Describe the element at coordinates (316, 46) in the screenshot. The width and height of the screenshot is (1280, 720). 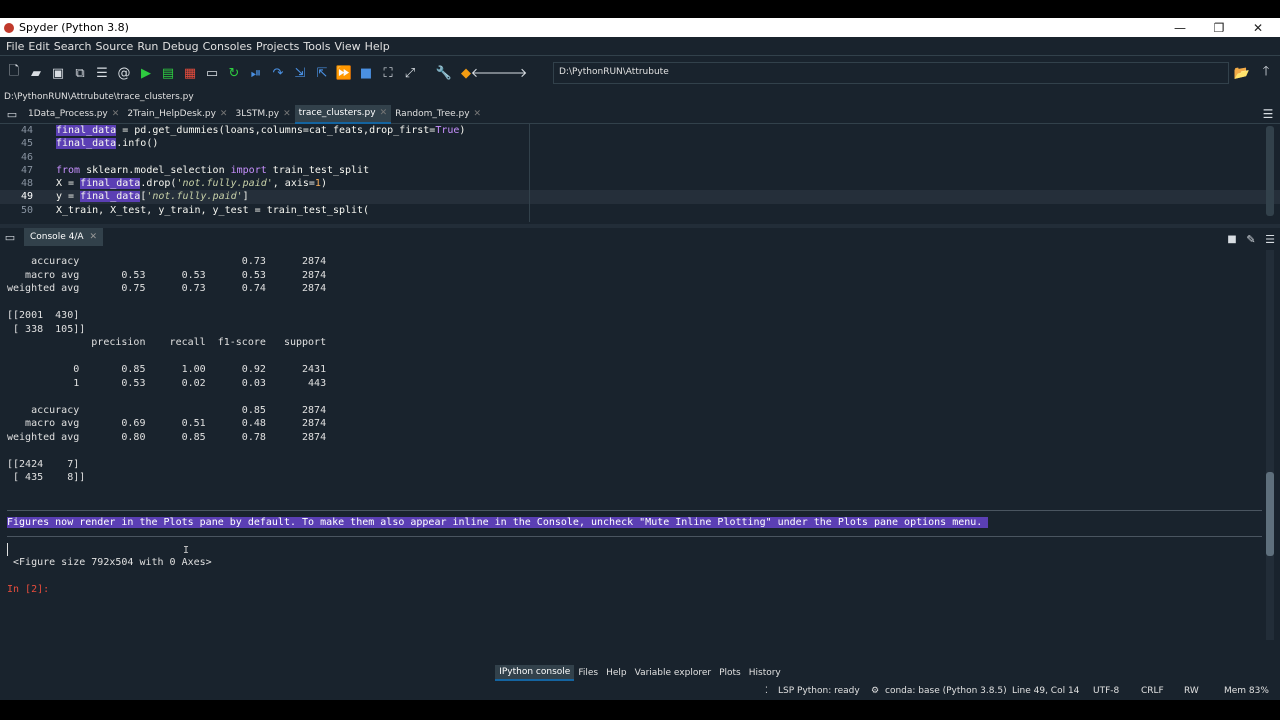
I see `menu-tools: Tools` at that location.